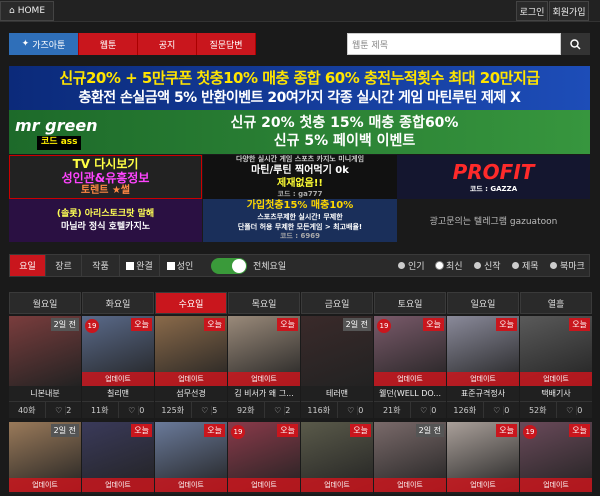 This screenshot has width=600, height=496. Describe the element at coordinates (556, 367) in the screenshot. I see `webtoon-card: 오늘업데이트 택배기사 52화 ♡ 0` at that location.